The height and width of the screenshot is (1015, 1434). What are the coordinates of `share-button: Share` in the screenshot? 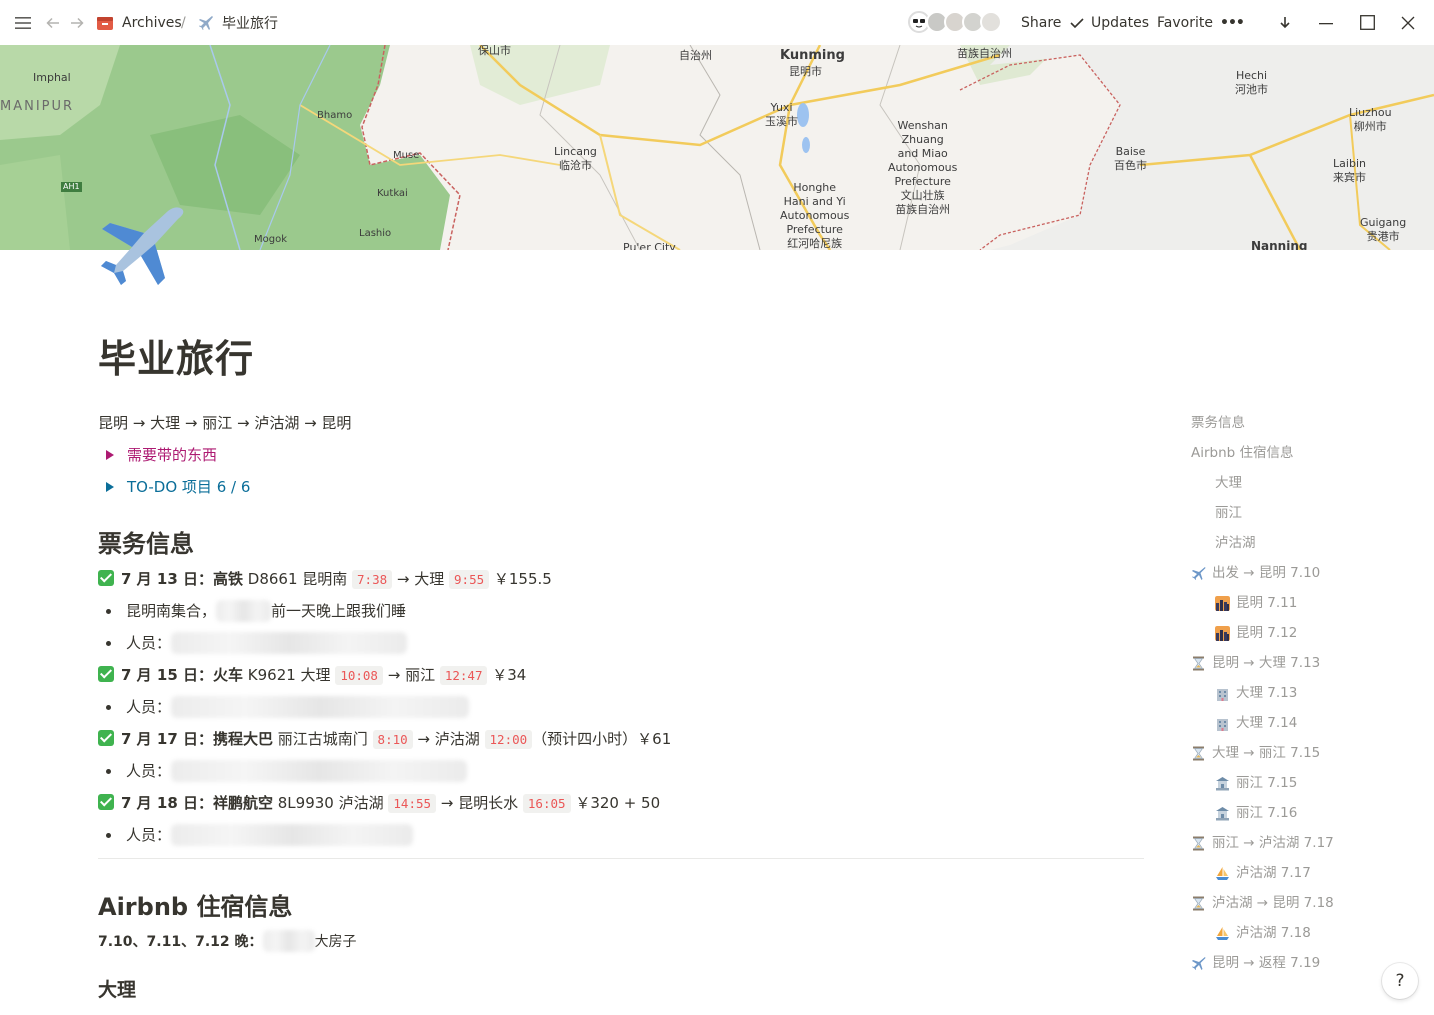 It's located at (1041, 22).